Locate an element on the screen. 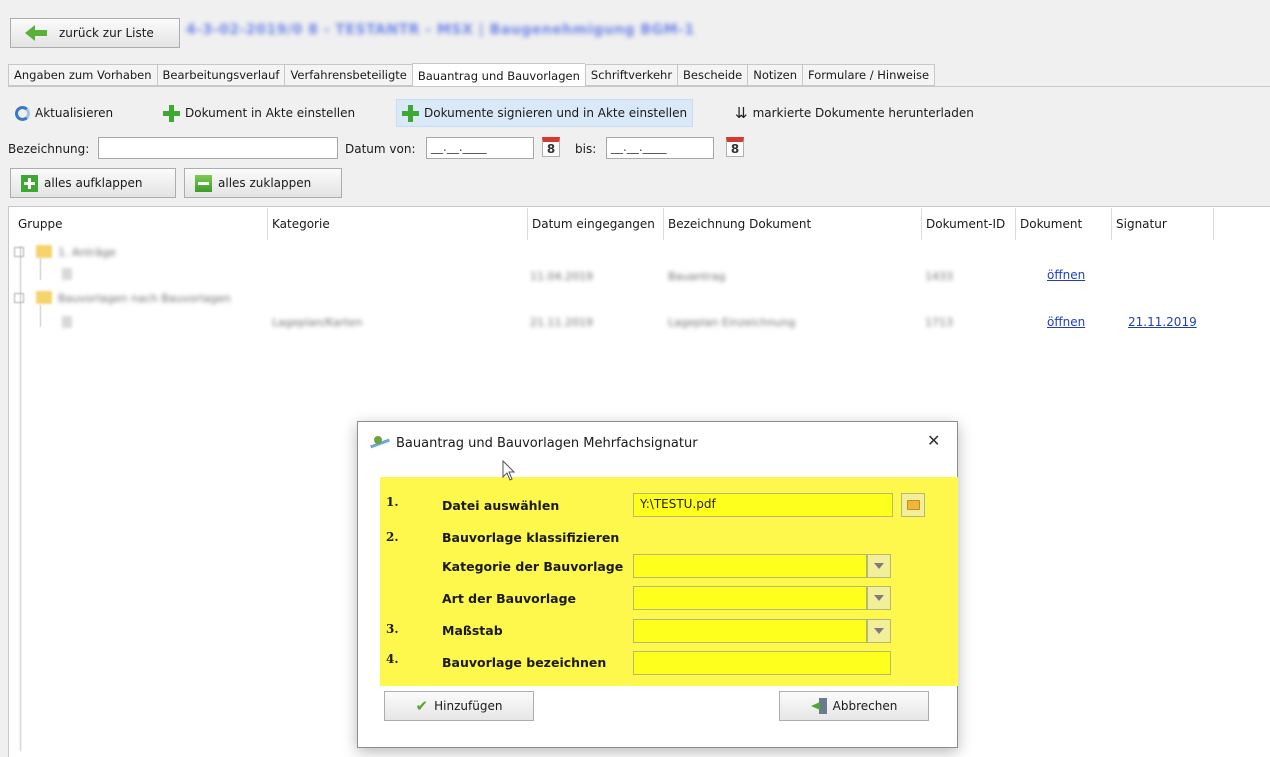  tab-bearbeitungsverlauf: Bearbeitungsverlauf is located at coordinates (220, 75).